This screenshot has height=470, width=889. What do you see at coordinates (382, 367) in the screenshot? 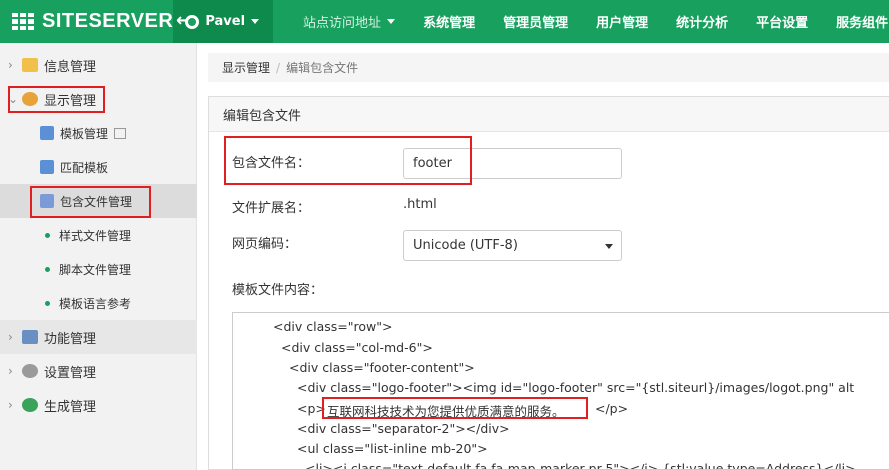
I see `code-line: <div class="footer-content">` at bounding box center [382, 367].